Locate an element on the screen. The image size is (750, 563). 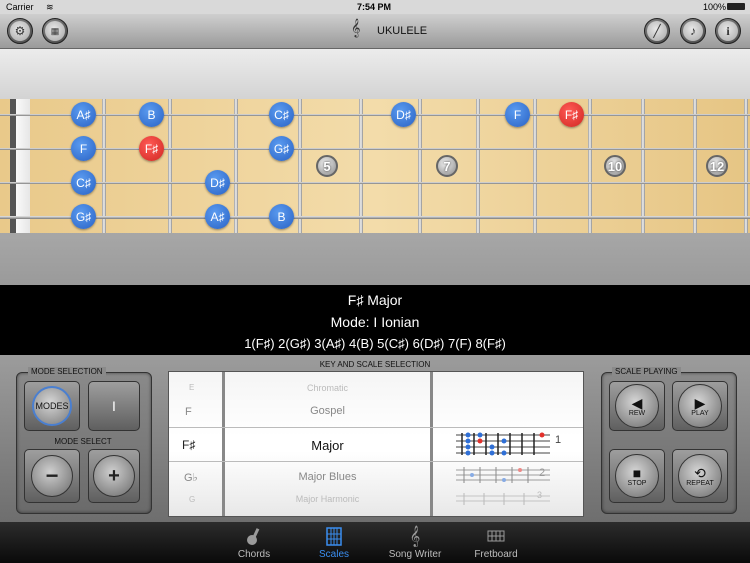
ukulele-icon: 𝄞 is located at coordinates (356, 28).